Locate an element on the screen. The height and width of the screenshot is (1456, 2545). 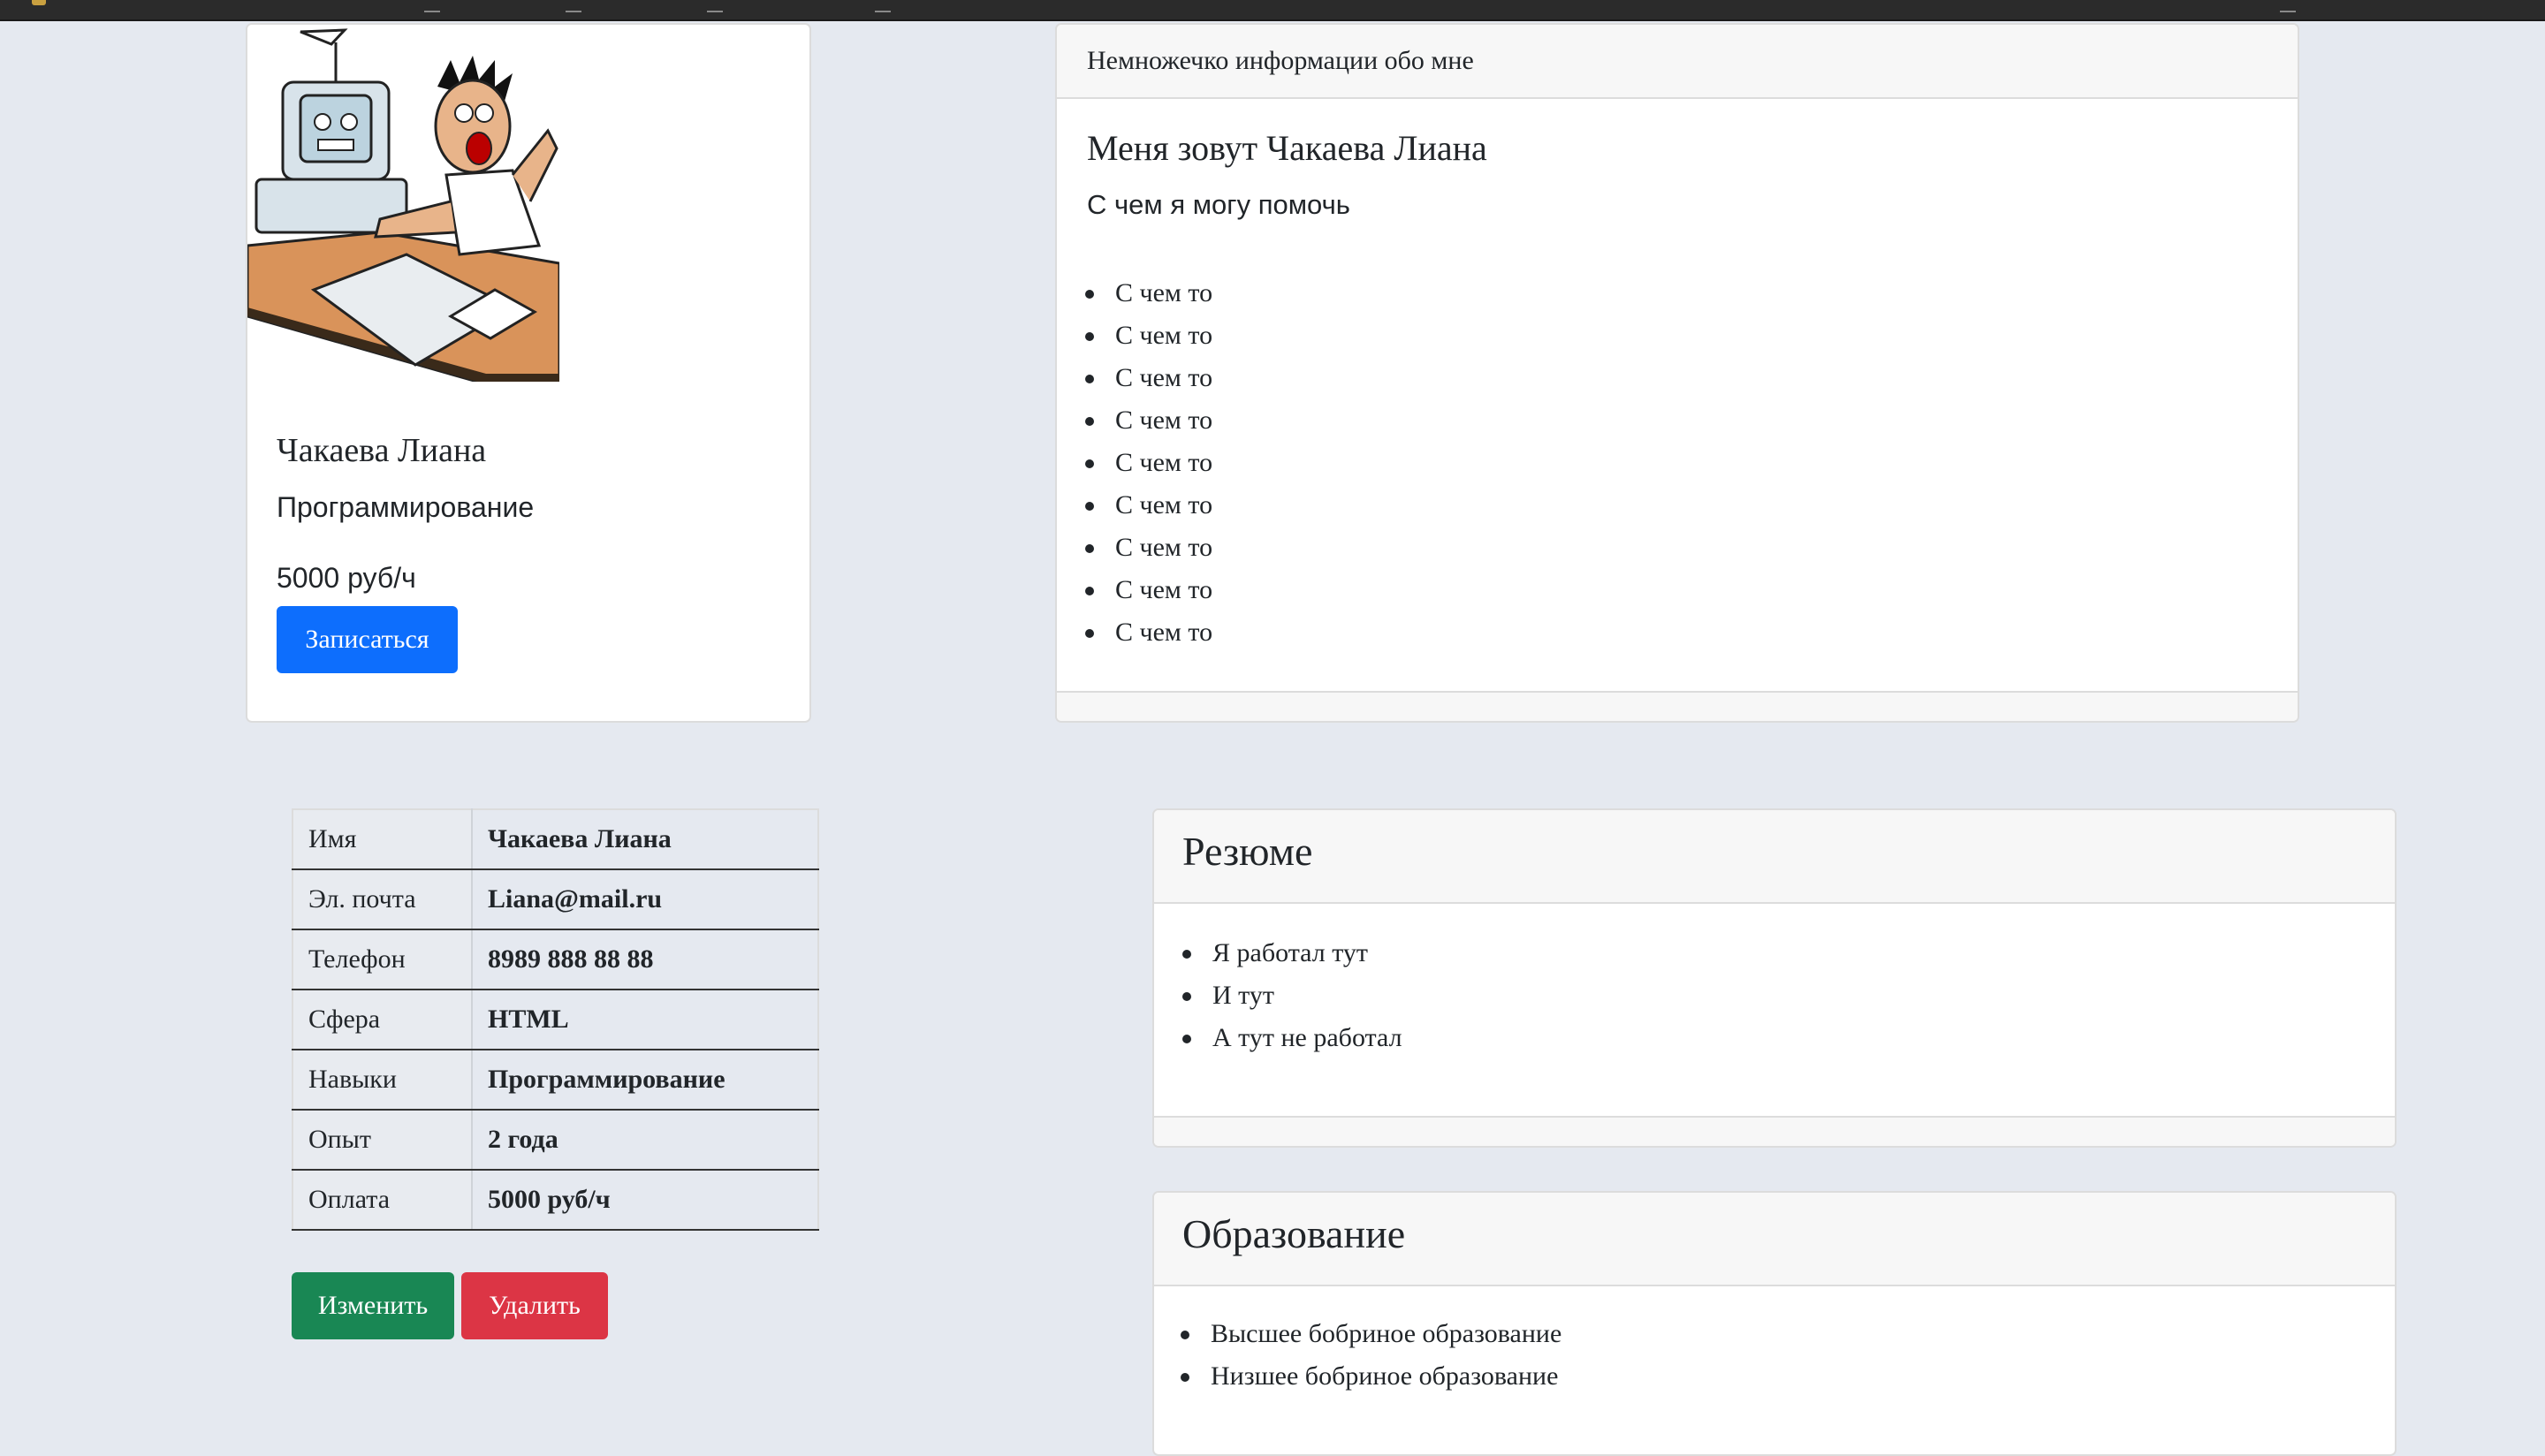
about-card-header: Немножечко информации обо мне is located at coordinates (1677, 62).